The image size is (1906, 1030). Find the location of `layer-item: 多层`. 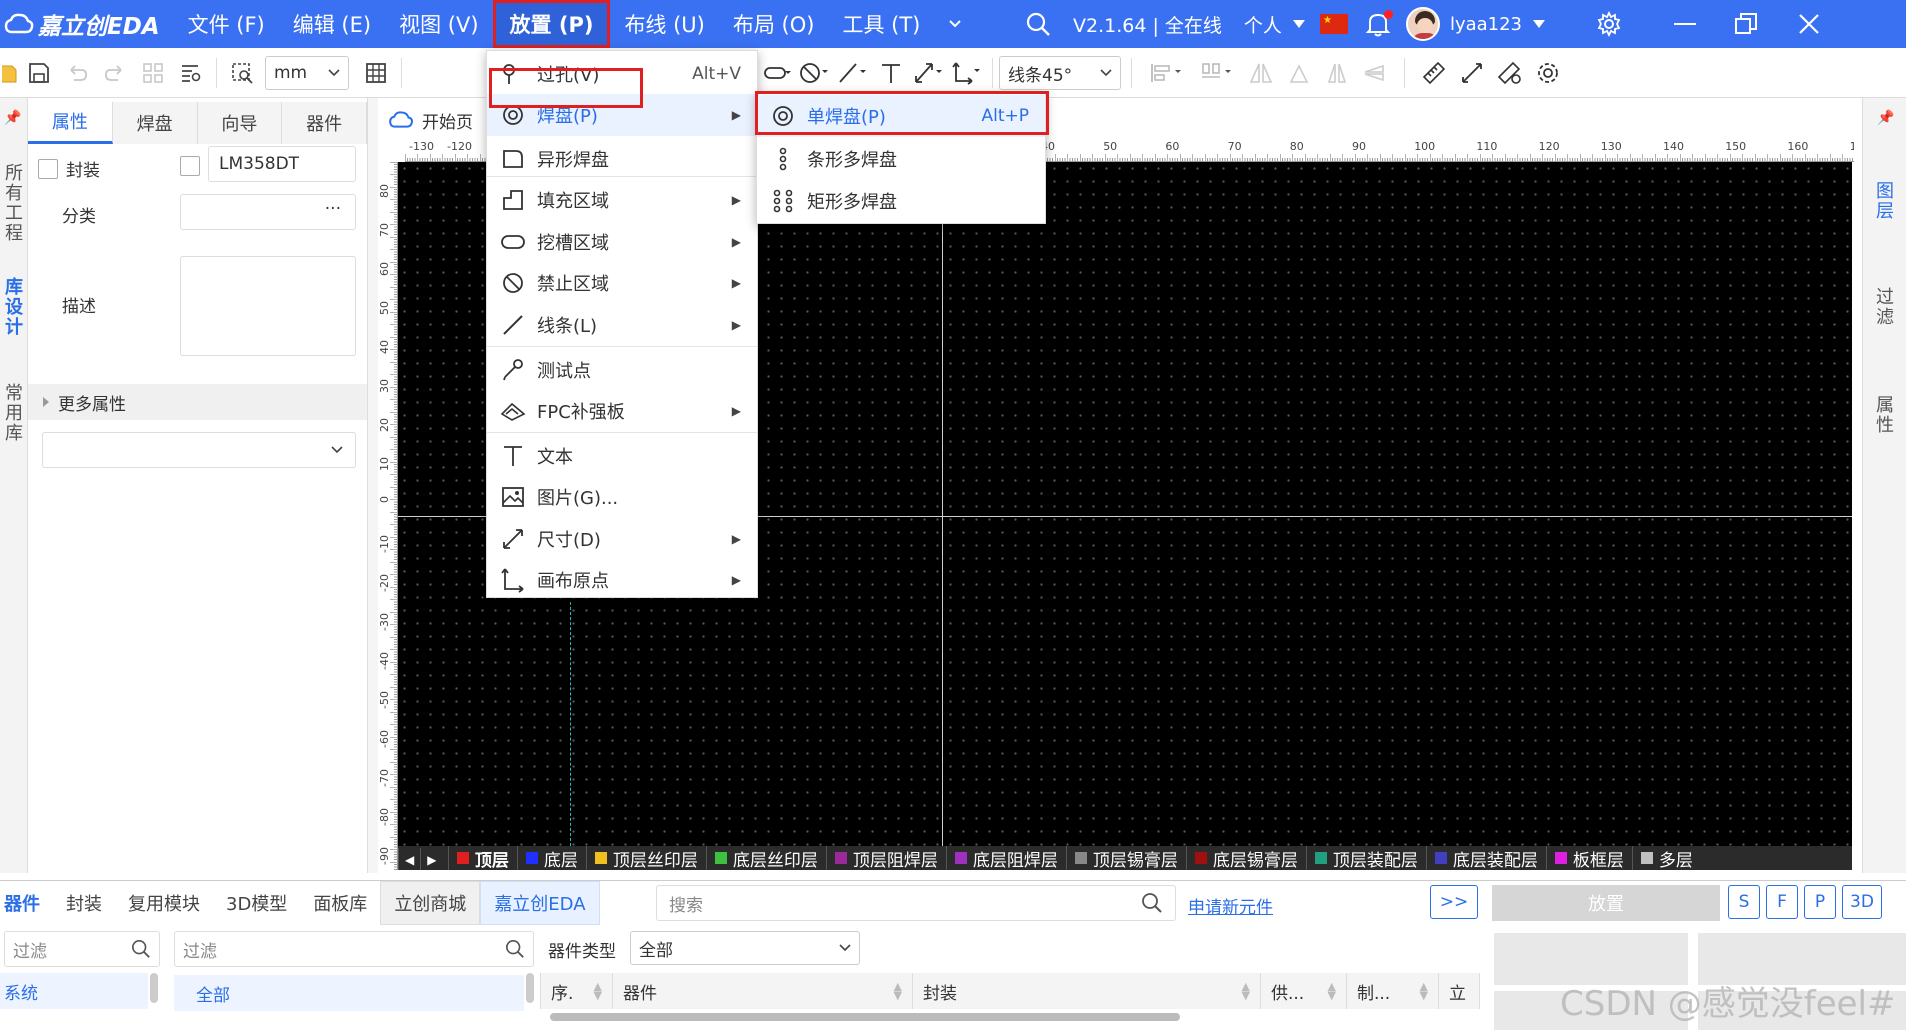

layer-item: 多层 is located at coordinates (1666, 858).